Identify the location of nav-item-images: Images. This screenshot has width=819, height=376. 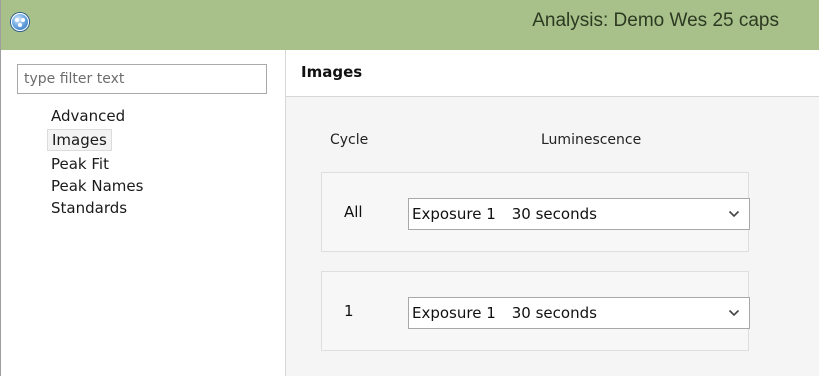
(97, 140).